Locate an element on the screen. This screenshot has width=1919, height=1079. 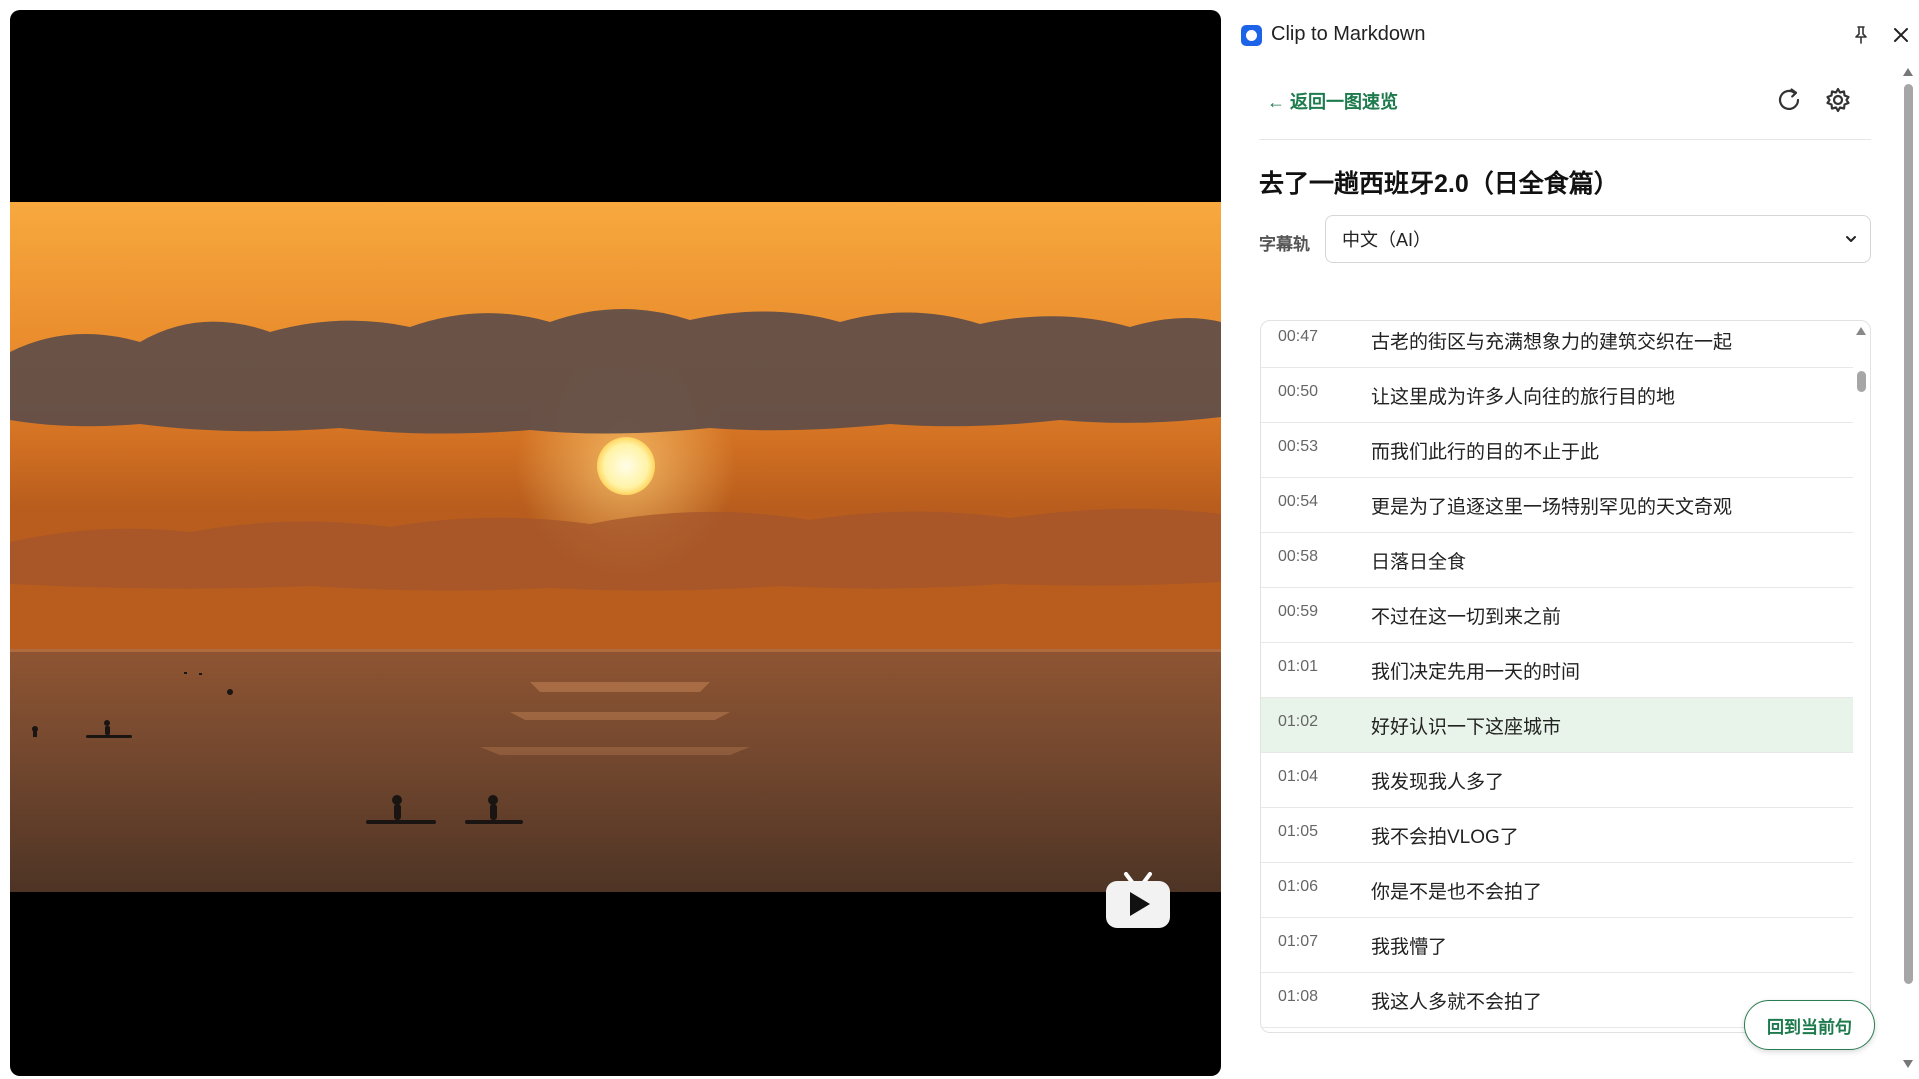
subtitle-text: 不过在这一切到来之前 is located at coordinates (1466, 617).